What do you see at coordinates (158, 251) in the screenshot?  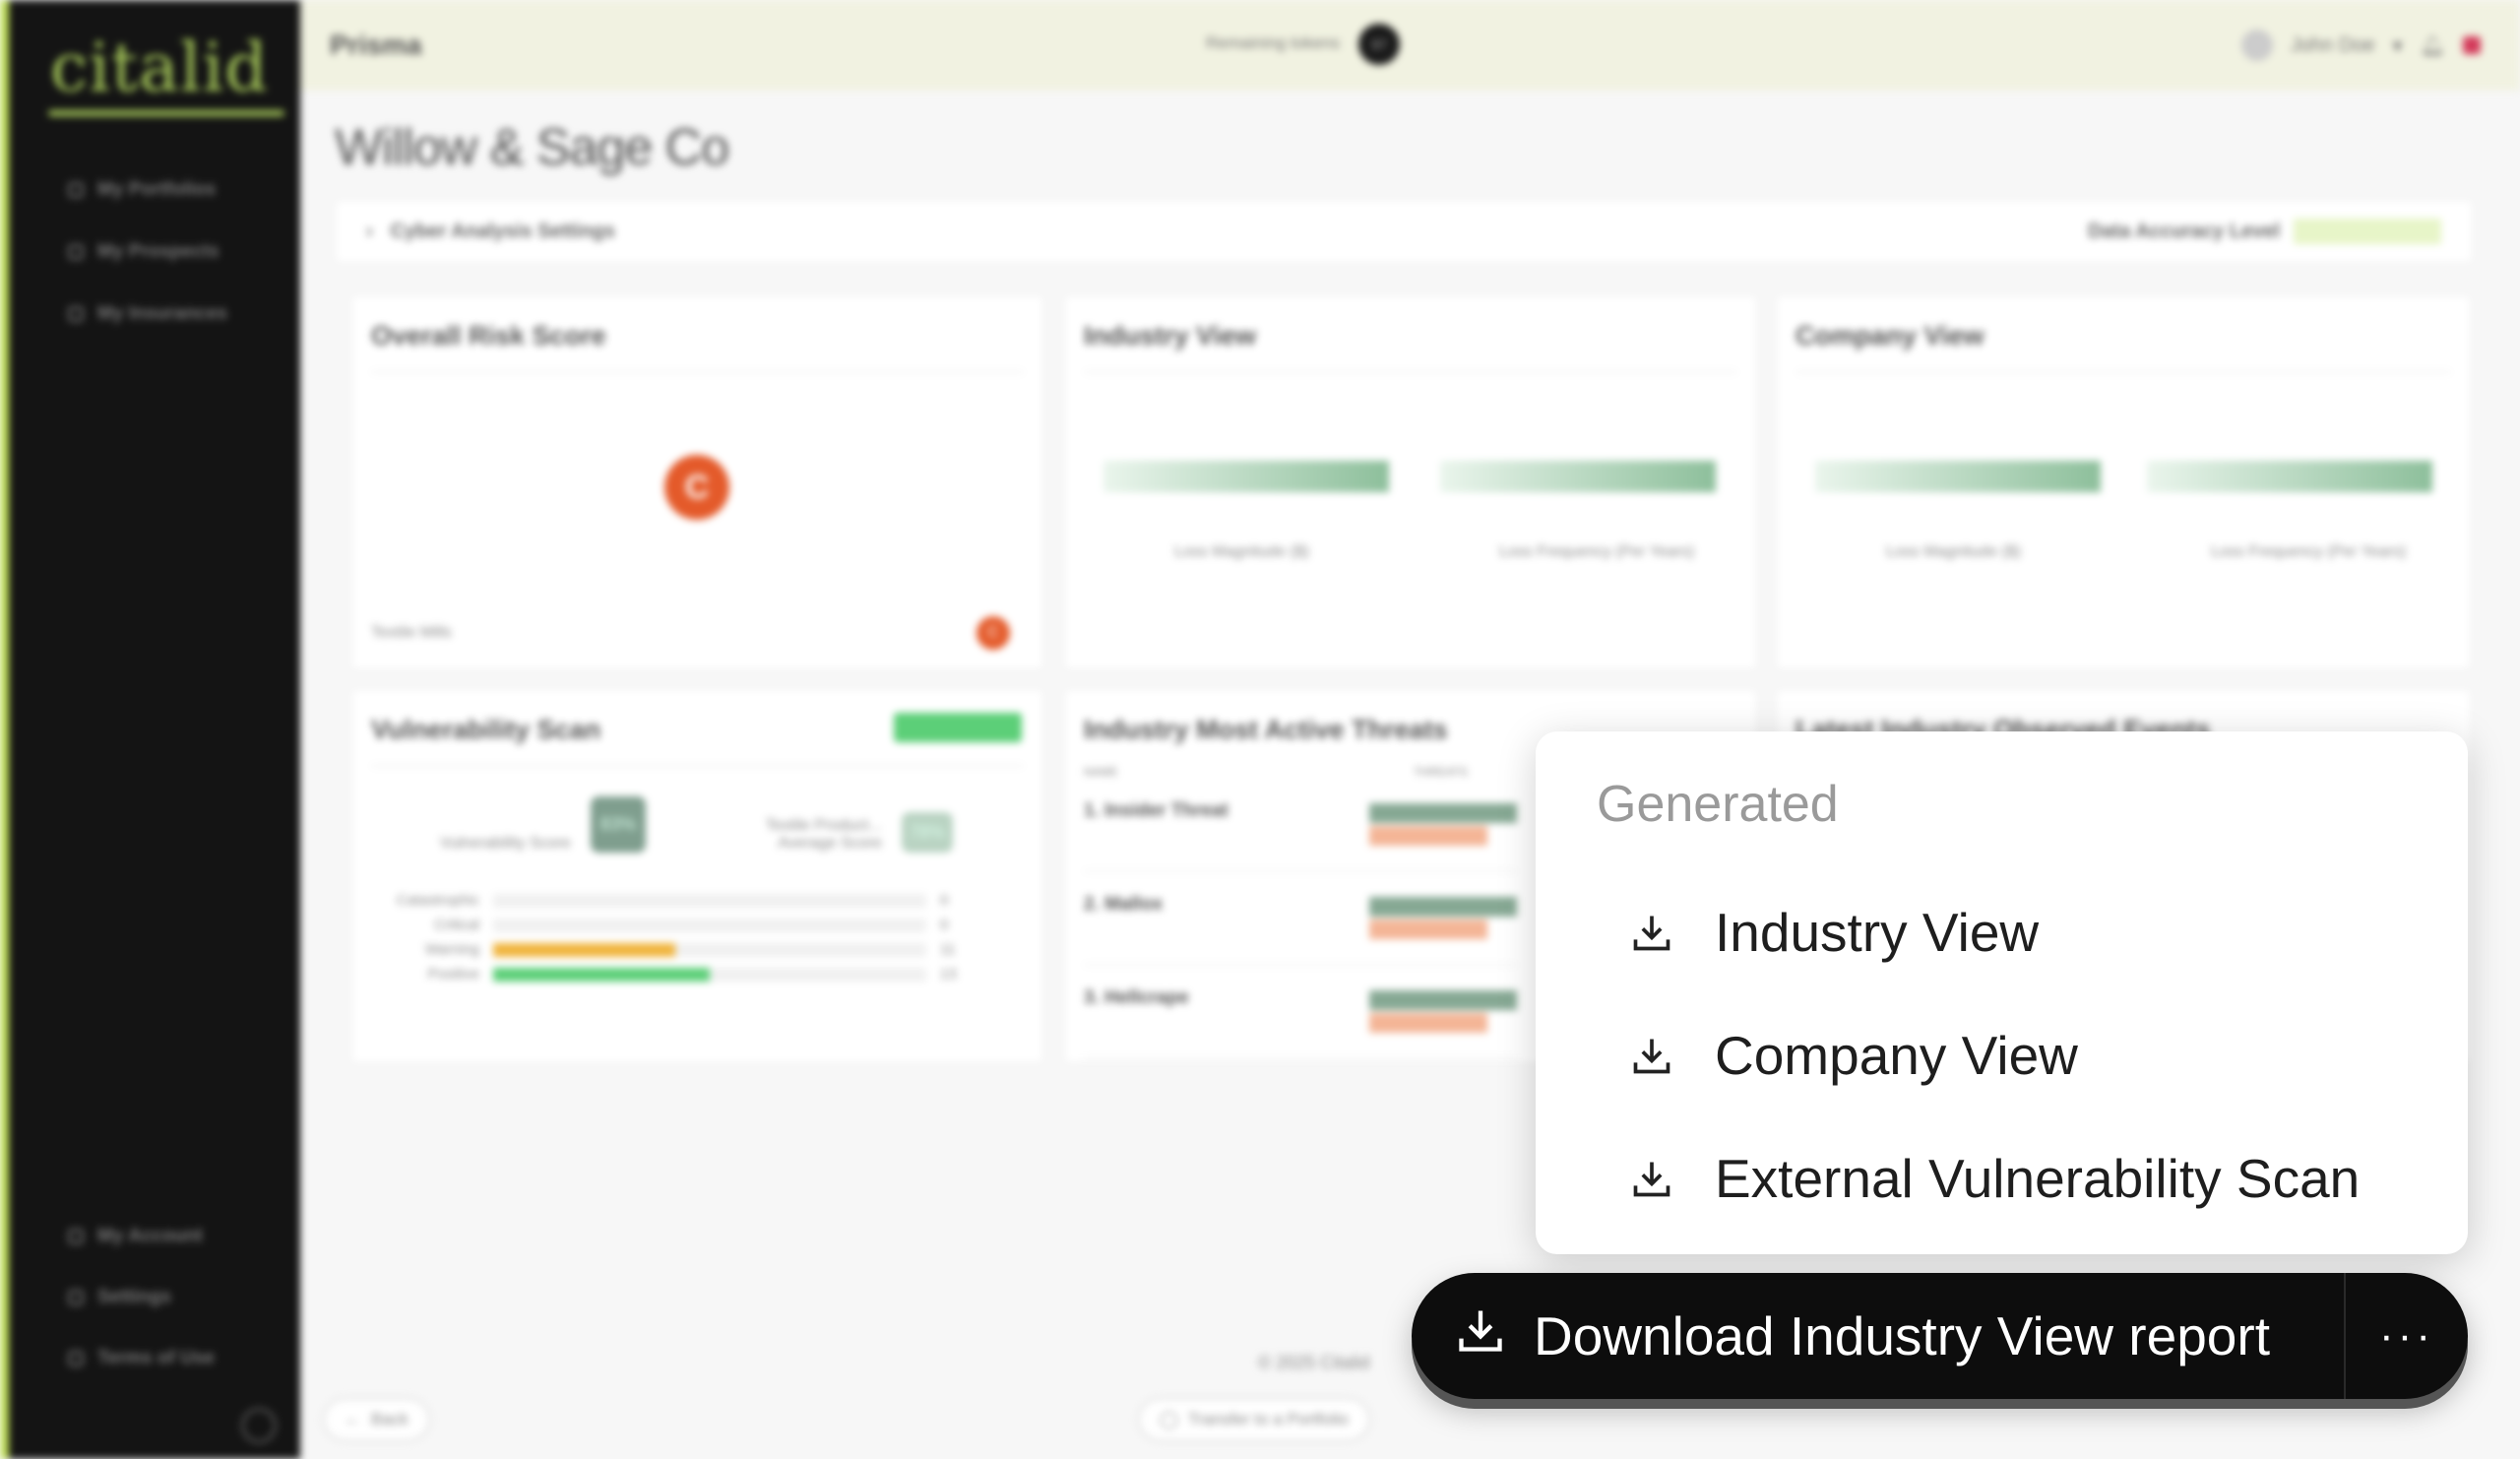 I see `sidebar-item-label: My Prospects` at bounding box center [158, 251].